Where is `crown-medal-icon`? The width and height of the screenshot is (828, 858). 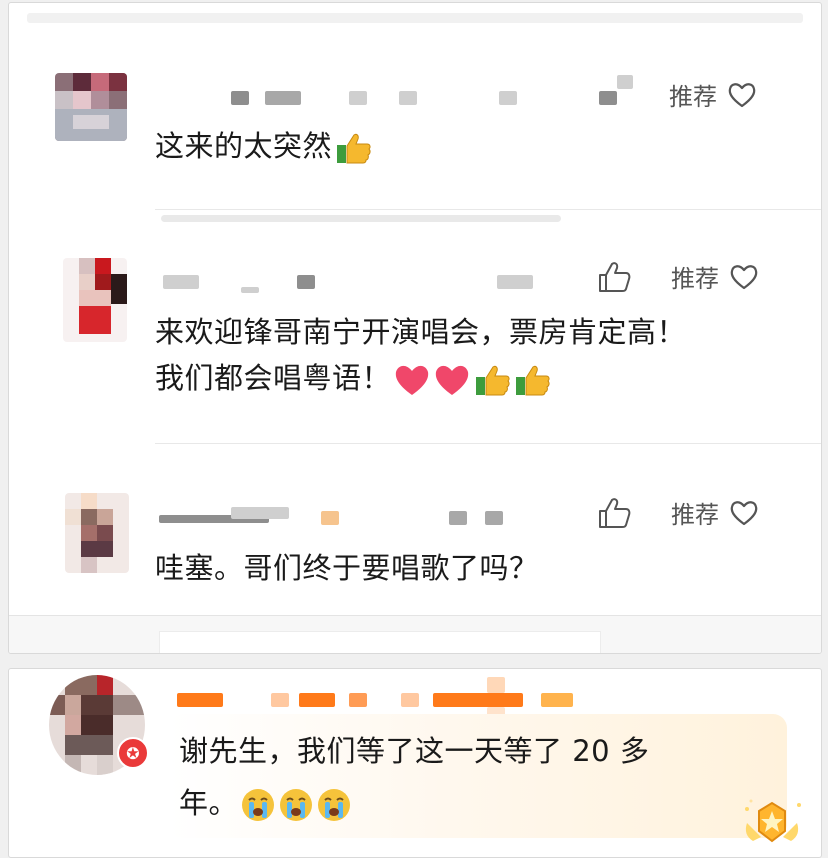
crown-medal-icon is located at coordinates (773, 821).